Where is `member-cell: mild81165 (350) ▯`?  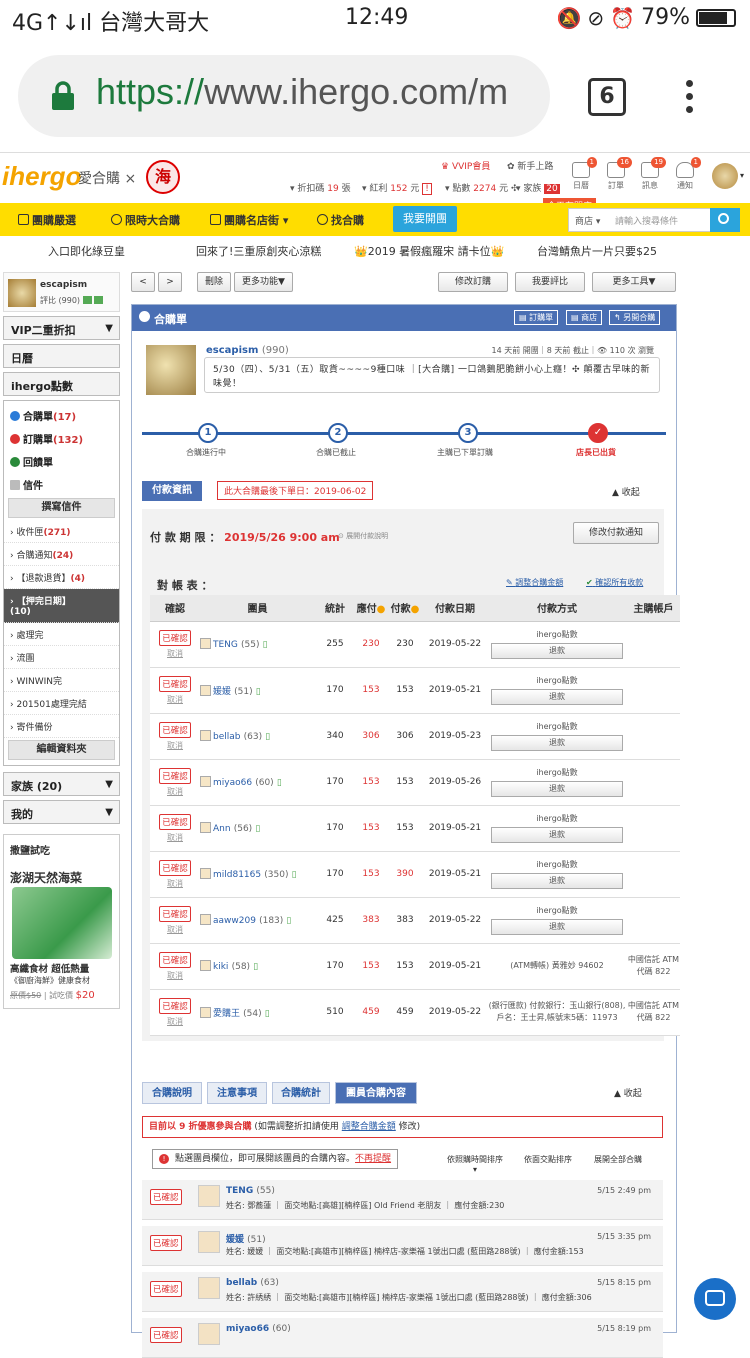 member-cell: mild81165 (350) ▯ is located at coordinates (257, 874).